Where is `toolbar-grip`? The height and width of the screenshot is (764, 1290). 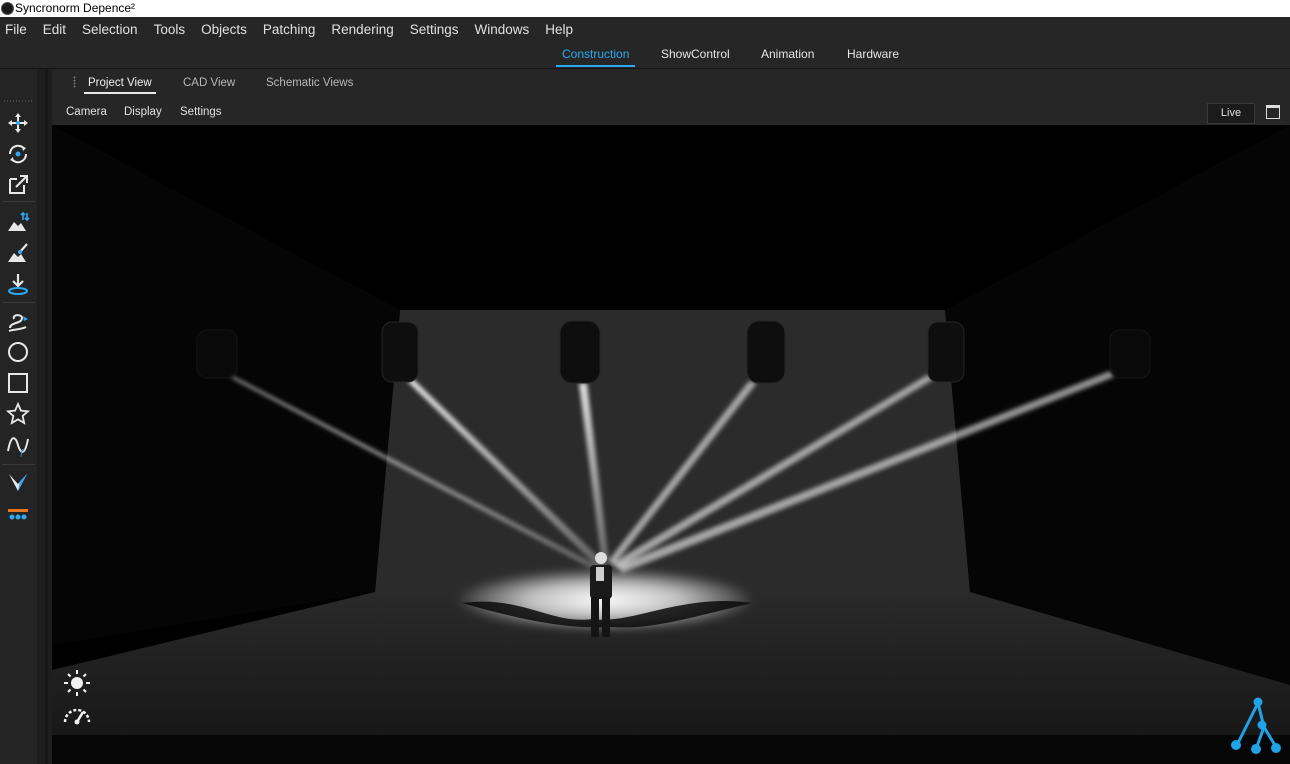 toolbar-grip is located at coordinates (18, 101).